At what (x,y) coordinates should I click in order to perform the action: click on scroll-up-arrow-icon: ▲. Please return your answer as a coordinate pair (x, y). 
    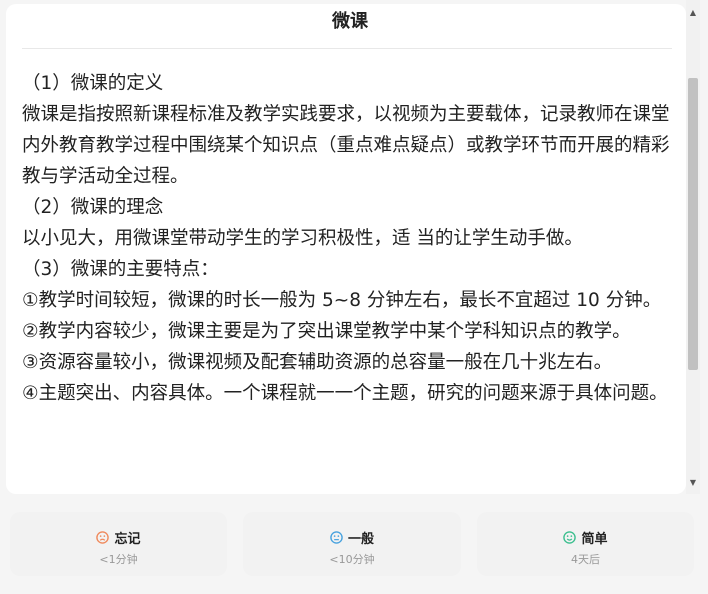
    Looking at the image, I should click on (693, 13).